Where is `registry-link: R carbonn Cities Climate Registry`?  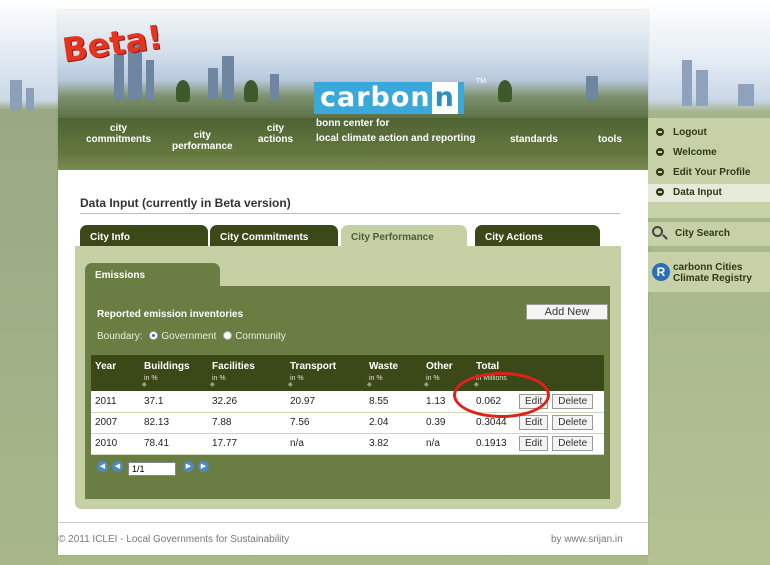
registry-link: R carbonn Cities Climate Registry is located at coordinates (709, 272).